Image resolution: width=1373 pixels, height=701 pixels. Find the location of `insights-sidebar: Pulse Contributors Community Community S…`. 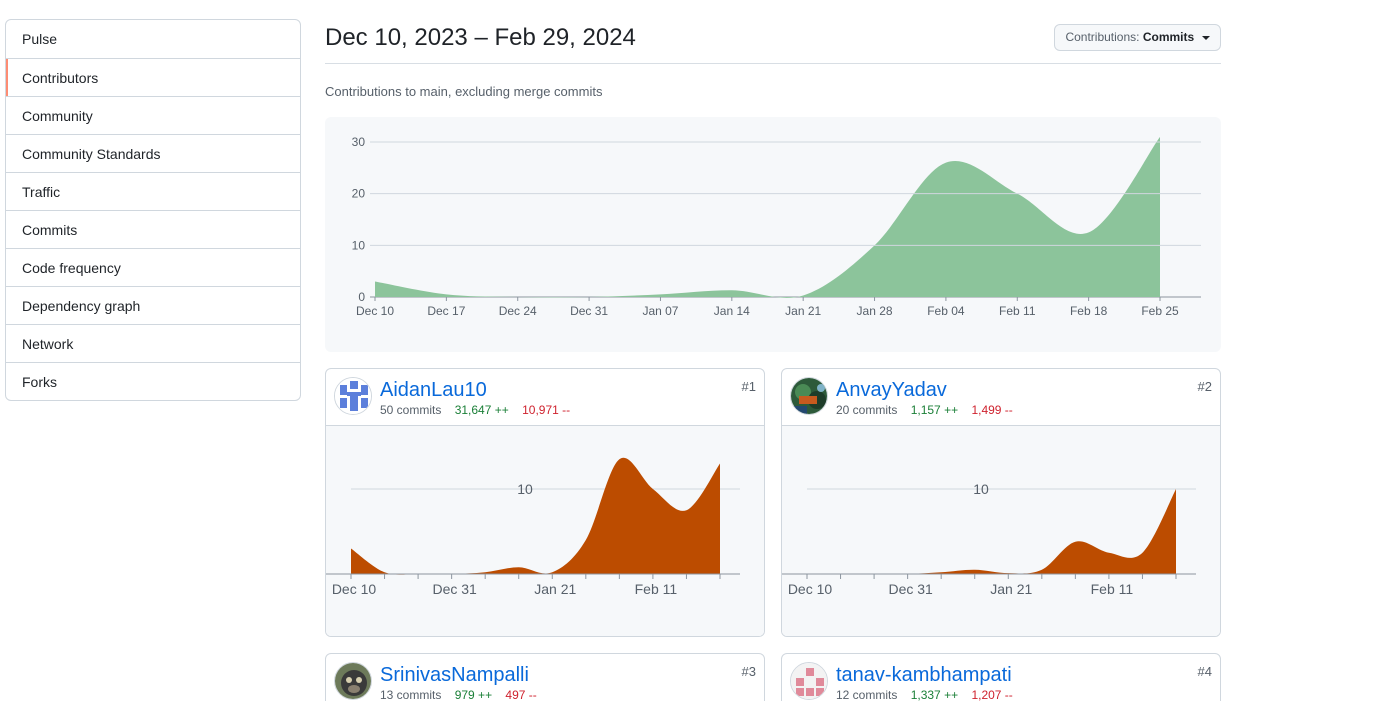

insights-sidebar: Pulse Contributors Community Community S… is located at coordinates (153, 210).